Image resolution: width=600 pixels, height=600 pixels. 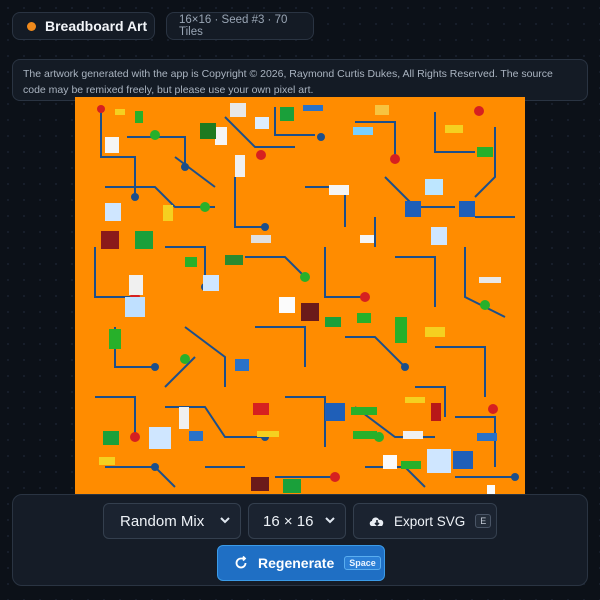 What do you see at coordinates (241, 562) in the screenshot?
I see `refresh-icon` at bounding box center [241, 562].